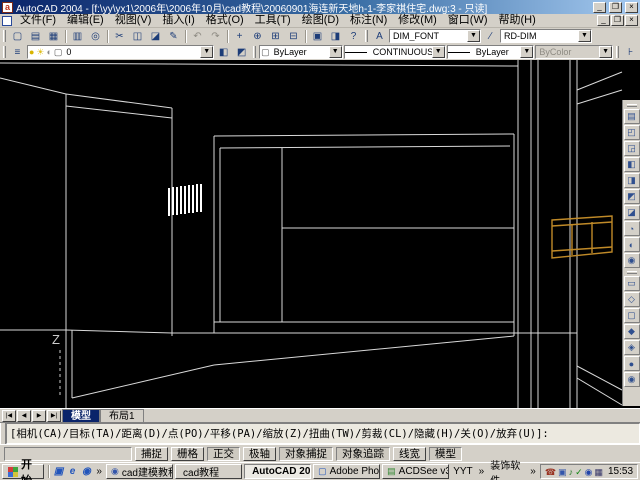  I want to click on zoom-realtime-button: ⊕, so click(257, 36).